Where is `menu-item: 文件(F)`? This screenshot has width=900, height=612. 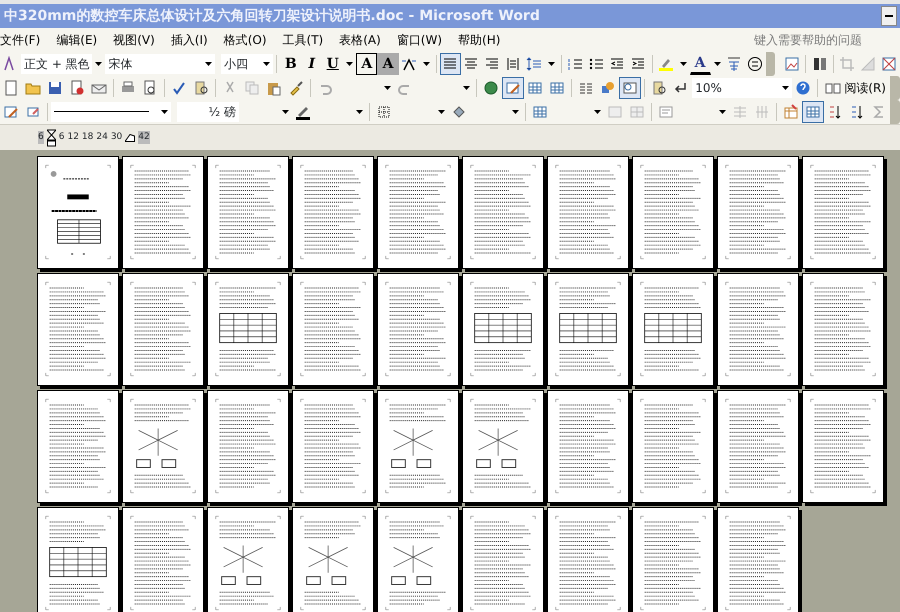
menu-item: 文件(F) is located at coordinates (24, 40).